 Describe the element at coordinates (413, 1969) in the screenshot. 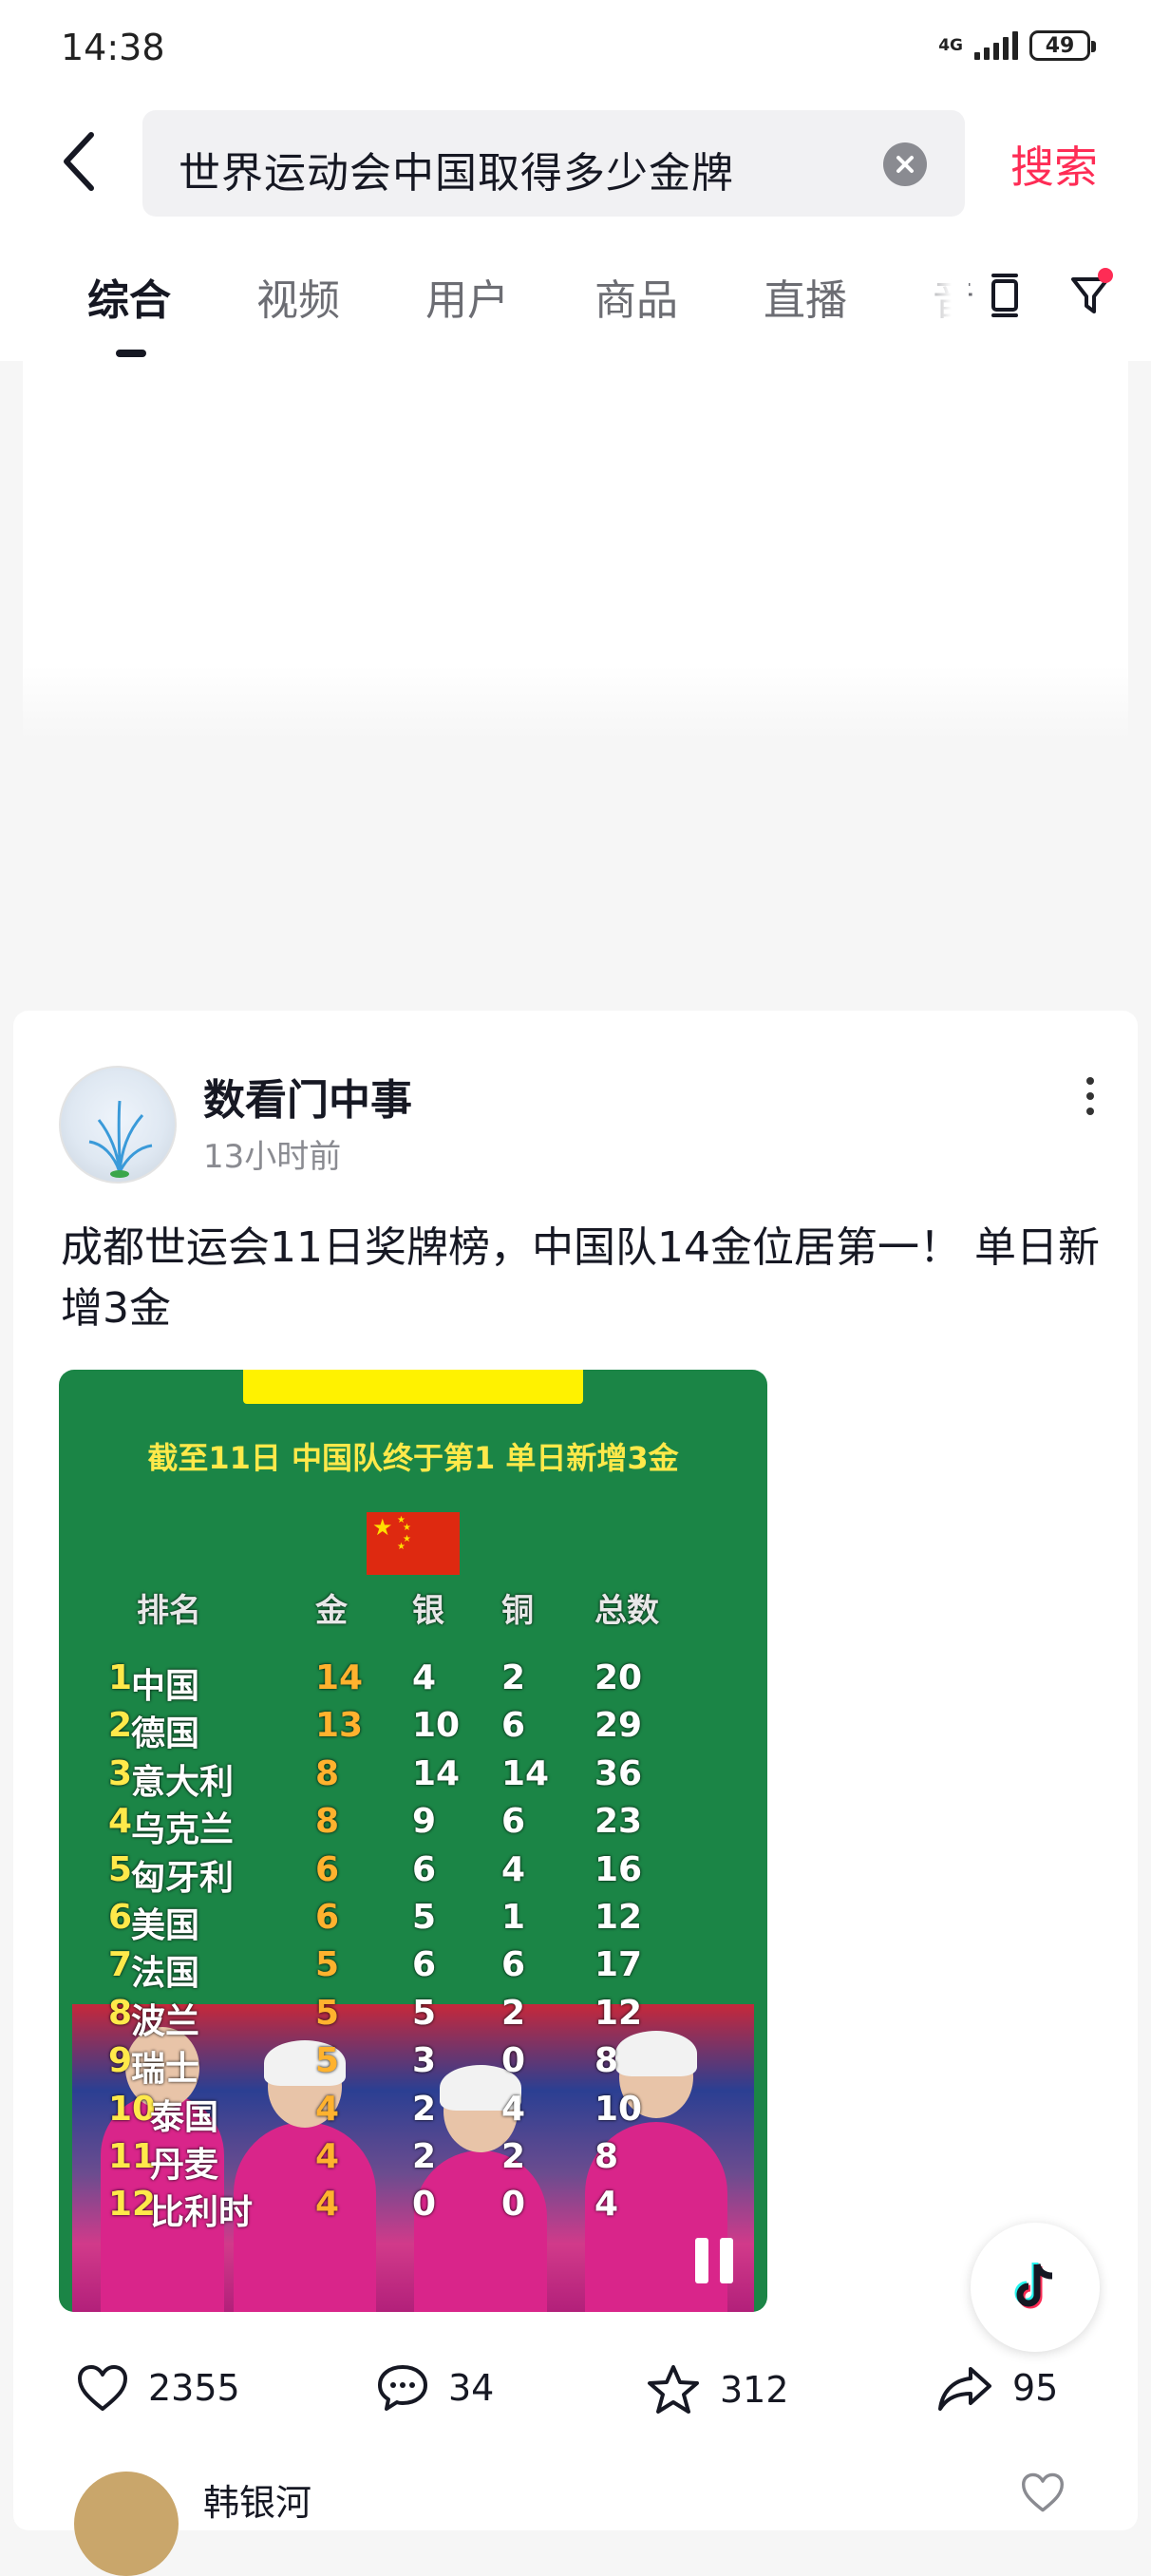

I see `medal-table-row: 7 法国 5 6 6 17` at that location.